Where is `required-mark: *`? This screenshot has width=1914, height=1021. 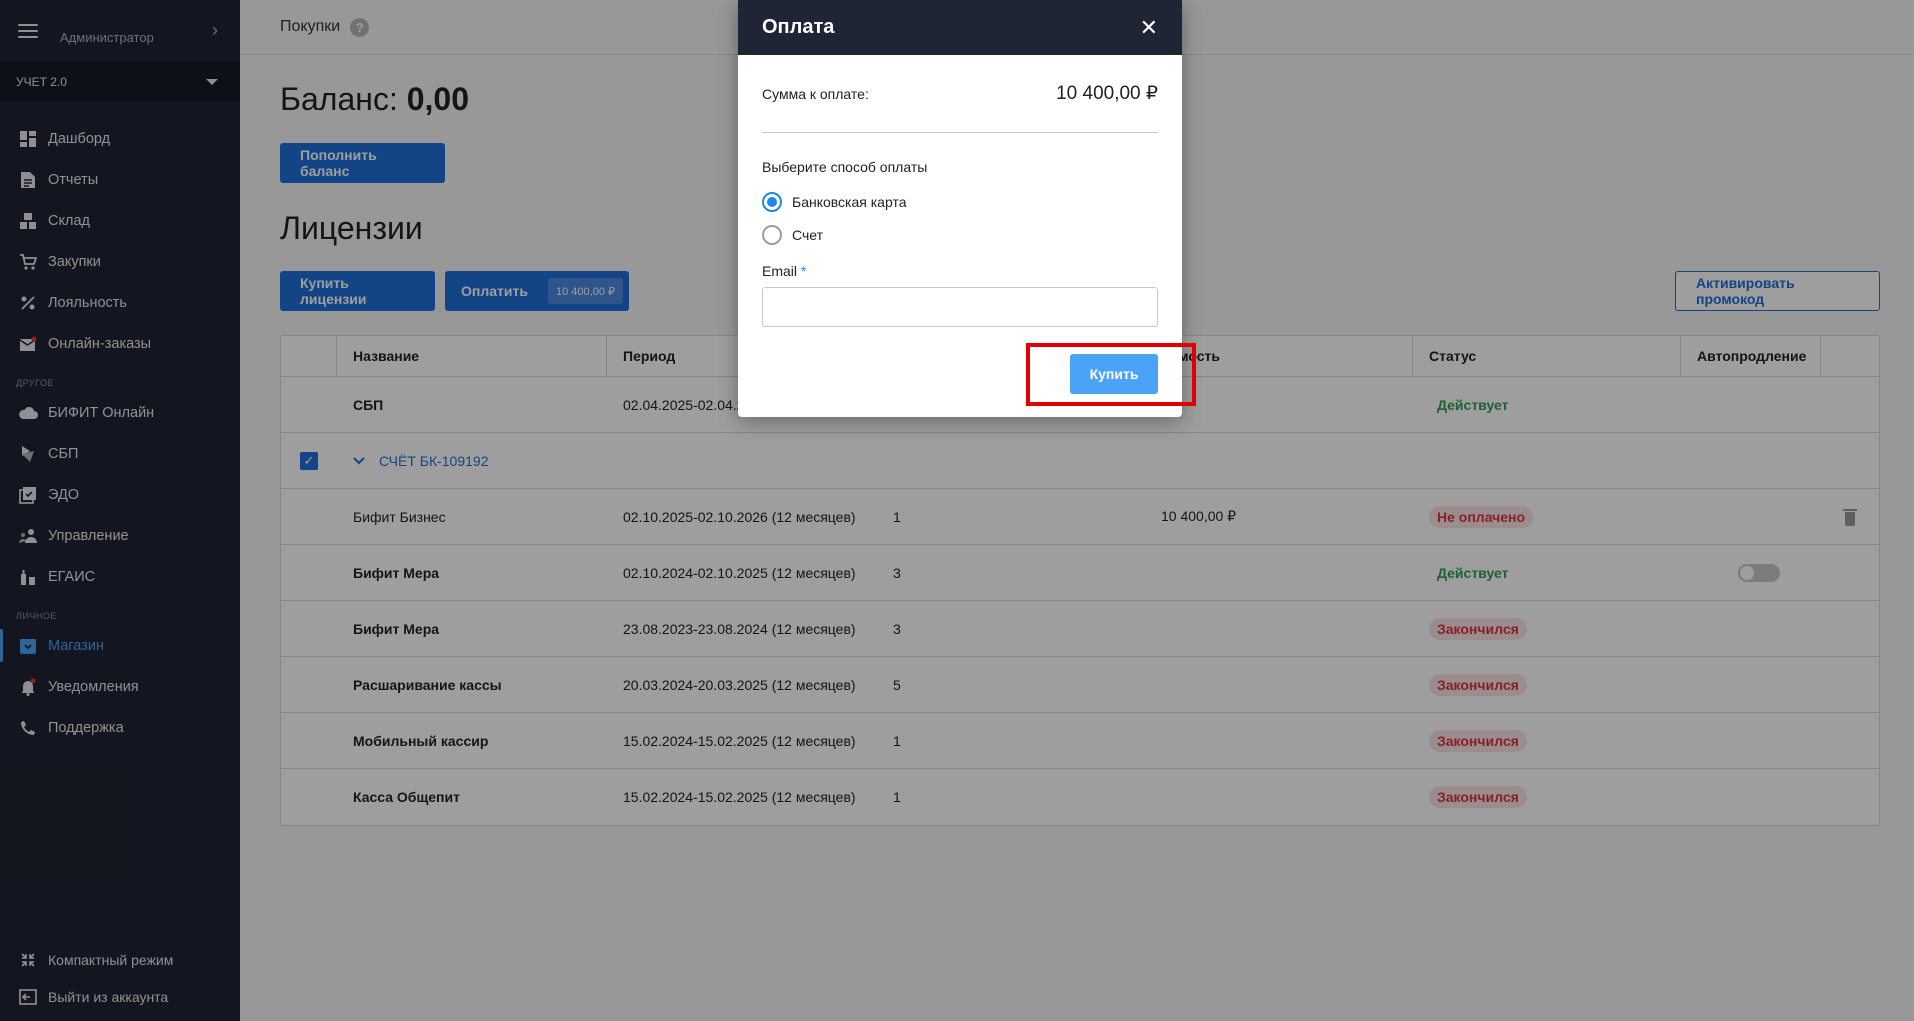
required-mark: * is located at coordinates (803, 271).